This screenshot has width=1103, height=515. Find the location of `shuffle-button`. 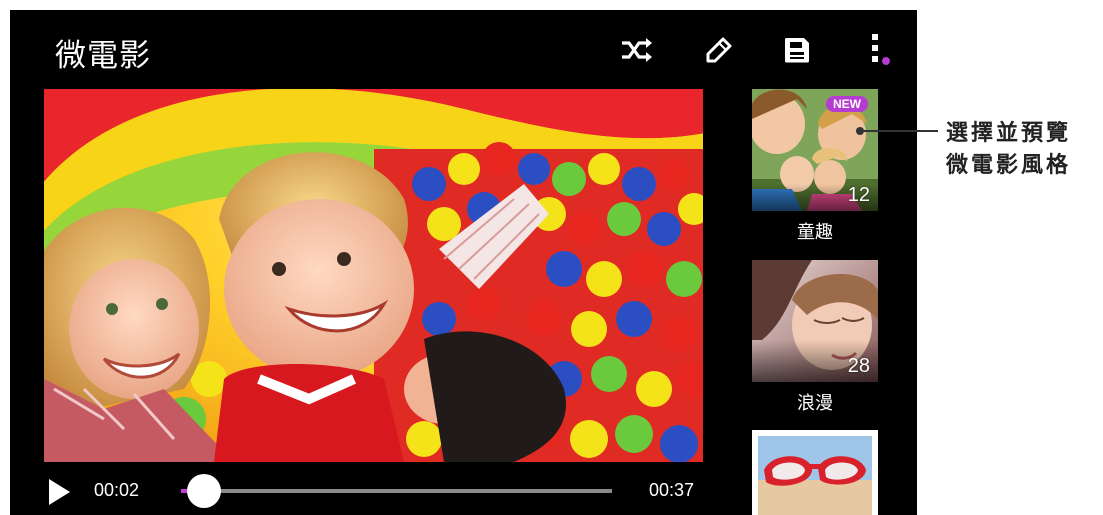

shuffle-button is located at coordinates (637, 50).